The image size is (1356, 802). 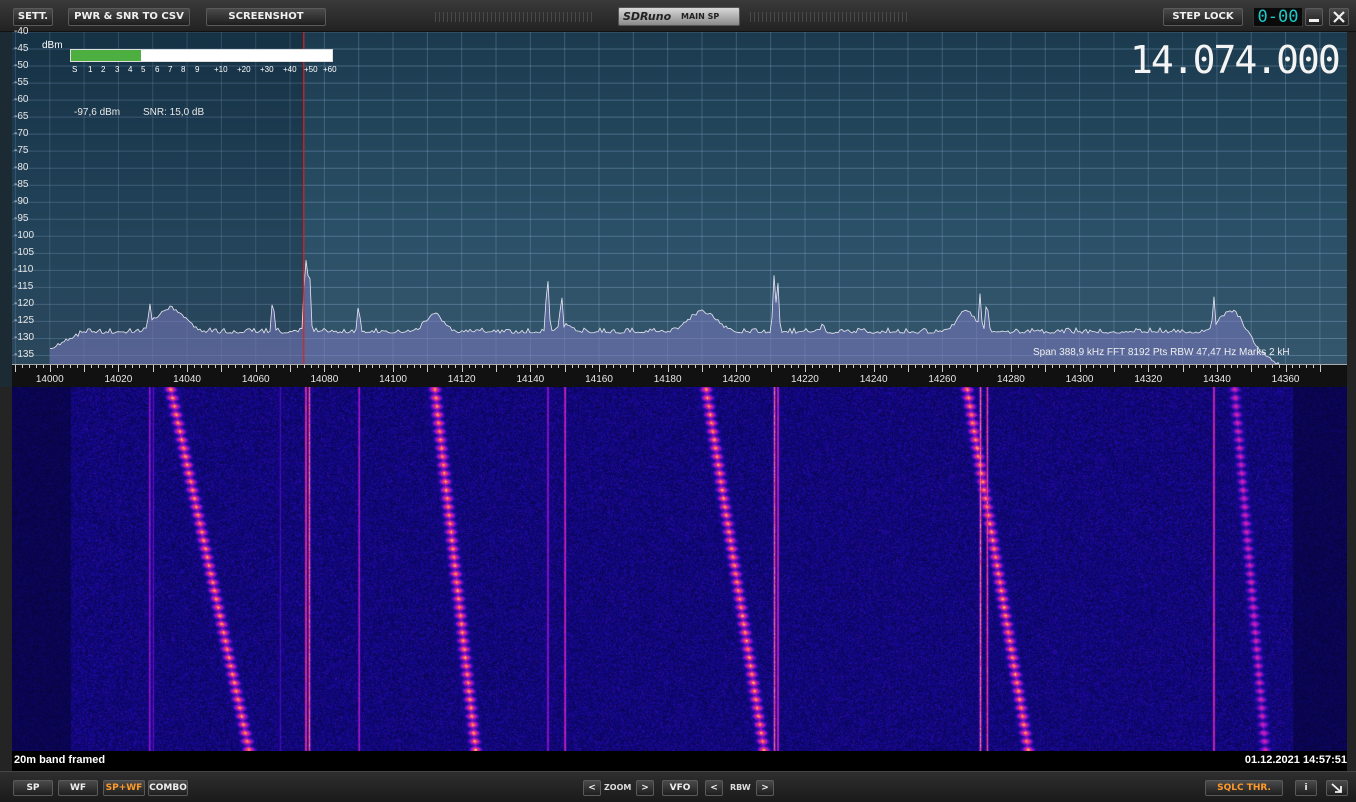 What do you see at coordinates (1337, 788) in the screenshot?
I see `resize-grip-icon` at bounding box center [1337, 788].